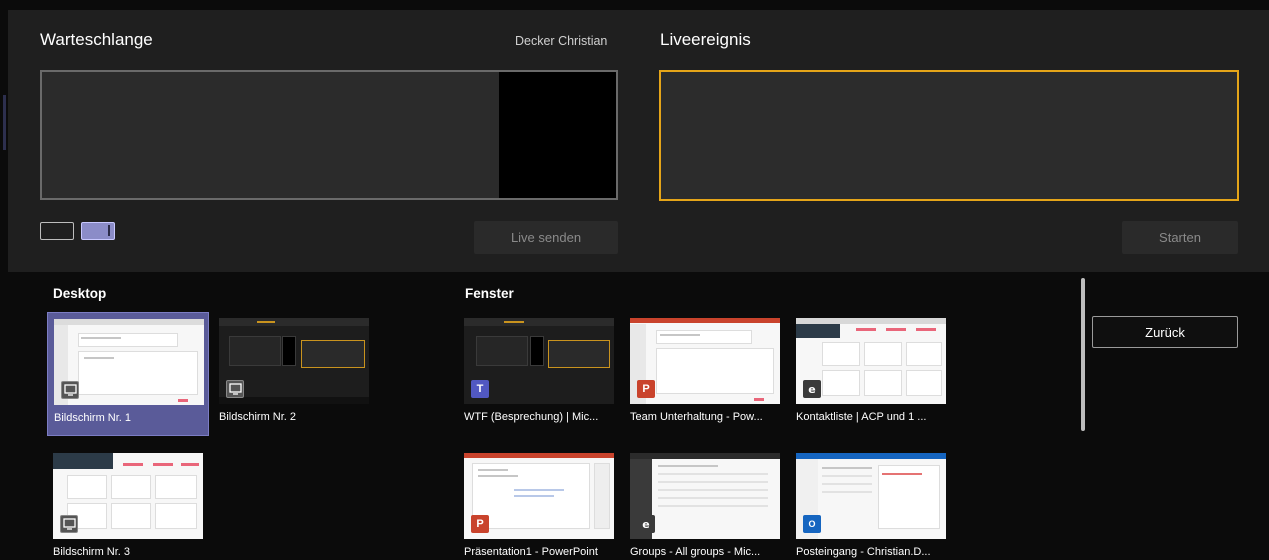 This screenshot has width=1269, height=560. I want to click on source-tile-screen-3: Bildschirm Nr. 3, so click(128, 503).